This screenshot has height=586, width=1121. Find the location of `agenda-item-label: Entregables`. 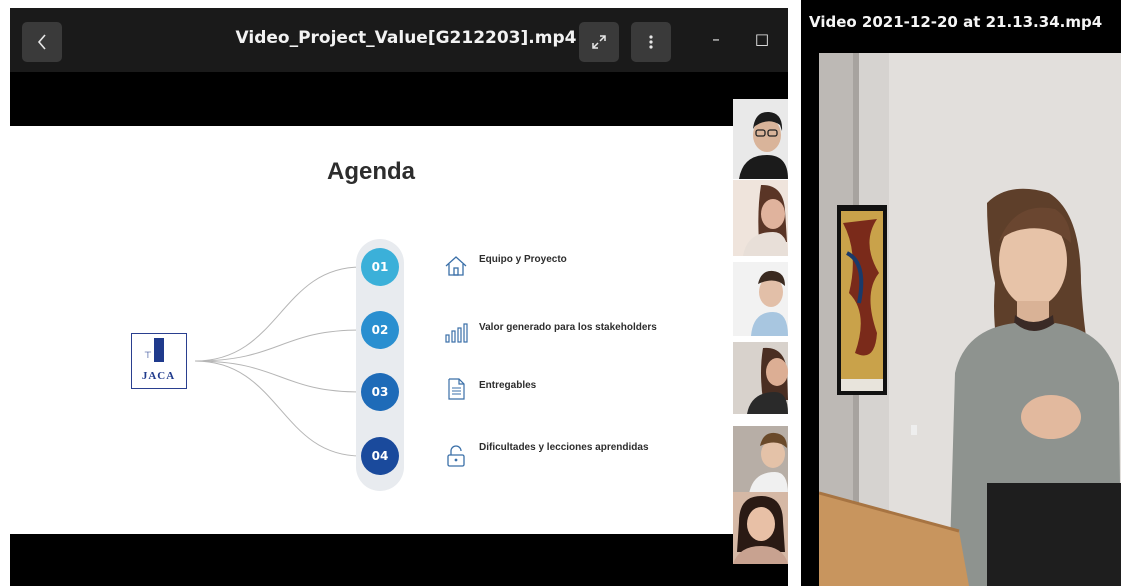

agenda-item-label: Entregables is located at coordinates (508, 385).